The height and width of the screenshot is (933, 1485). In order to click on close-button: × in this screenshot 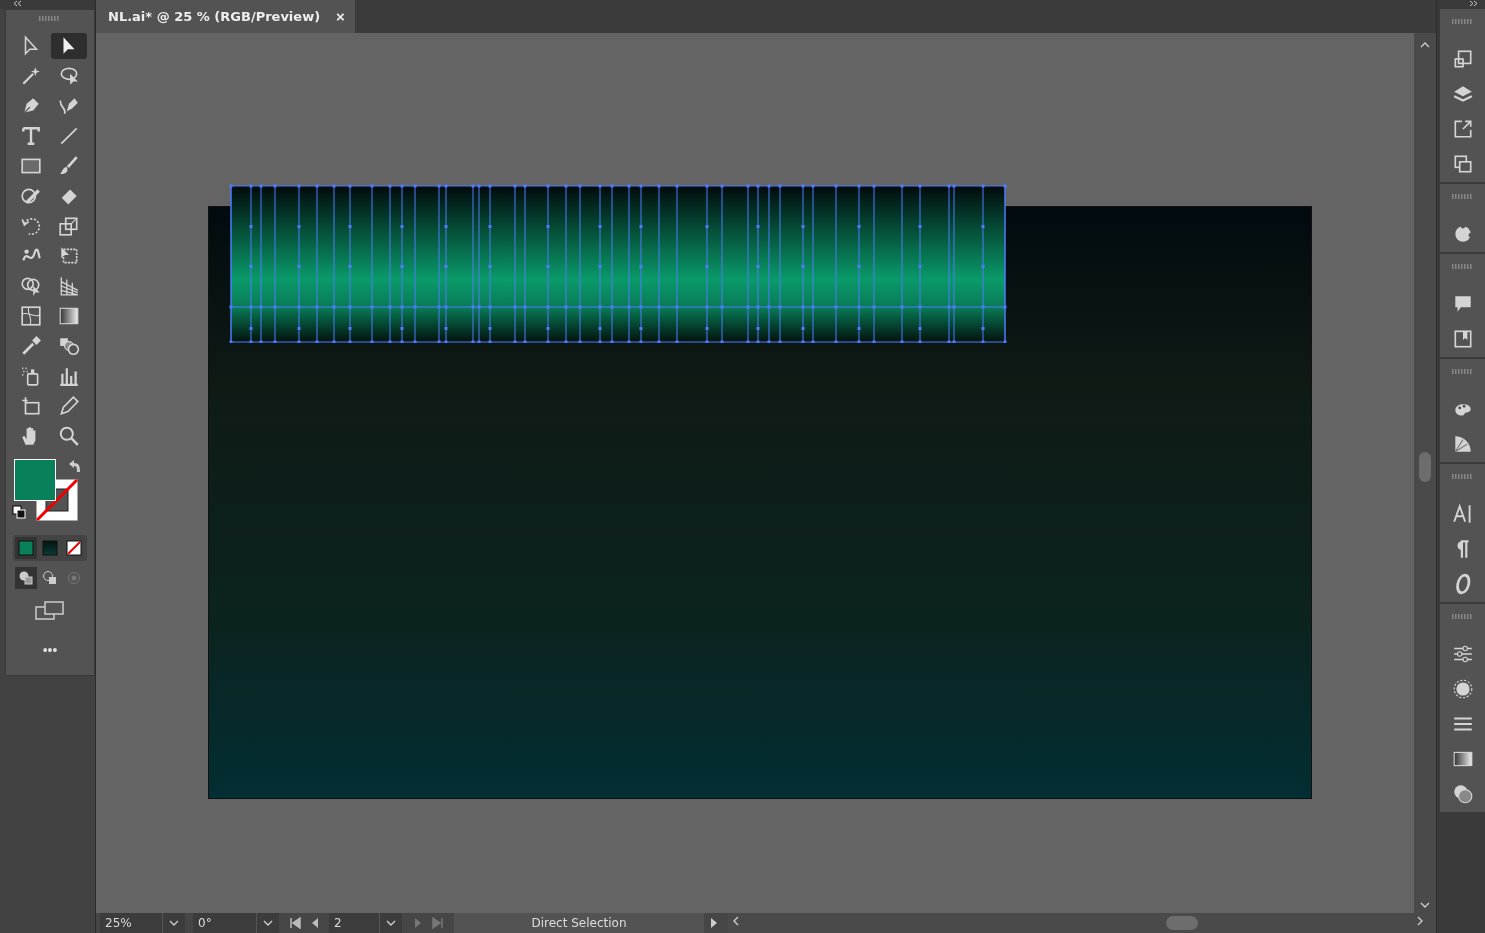, I will do `click(340, 16)`.